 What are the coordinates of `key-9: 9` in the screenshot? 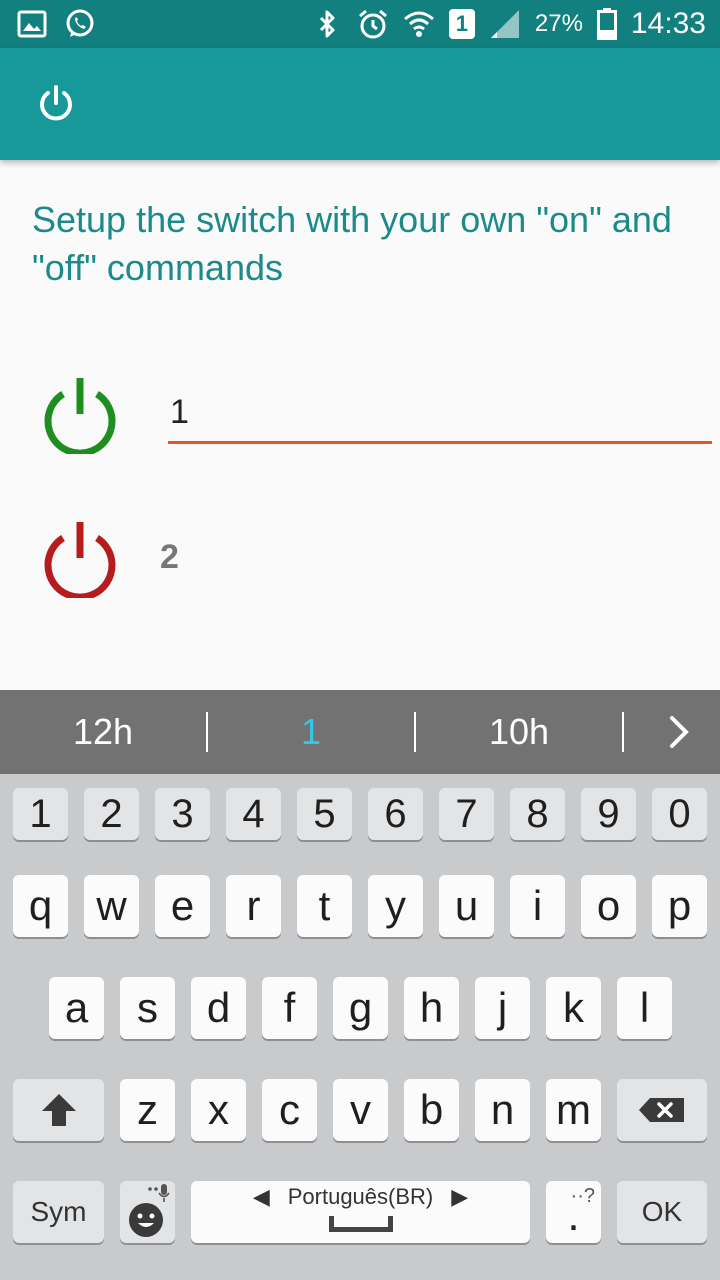 It's located at (608, 814).